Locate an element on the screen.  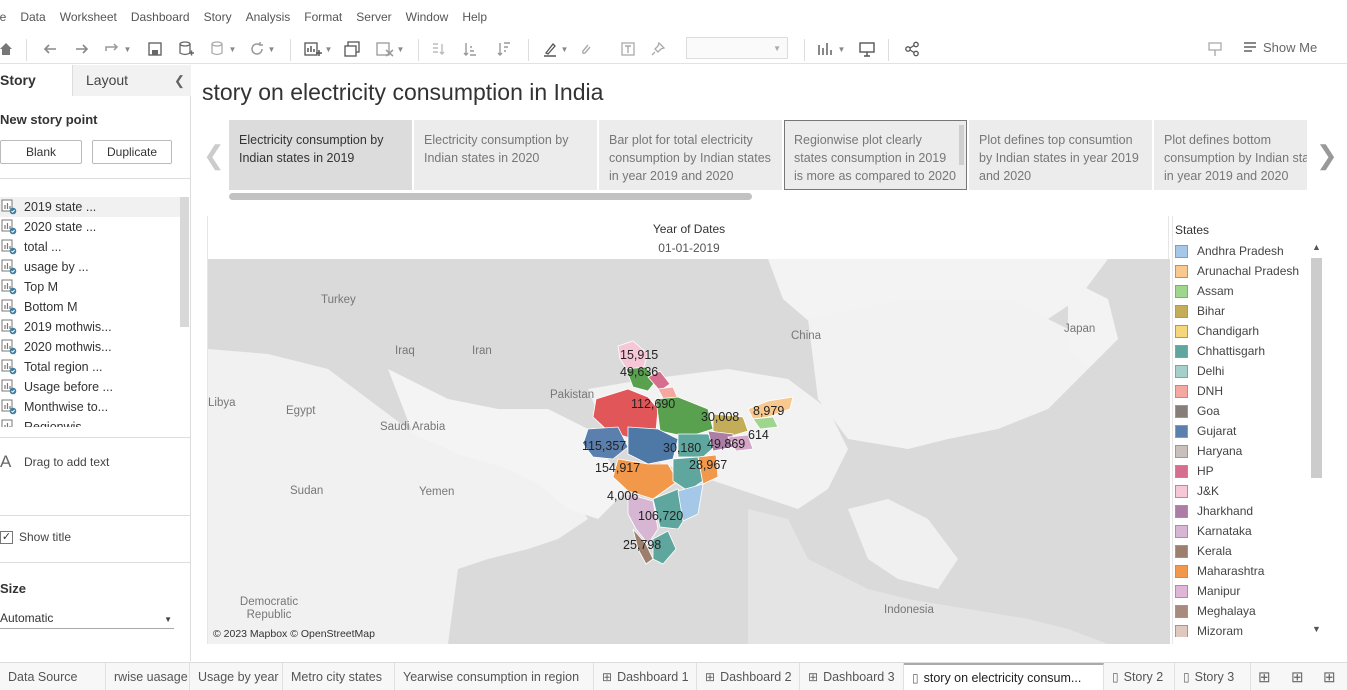
new-worksheet-icon: ▼ is located at coordinates (318, 49).